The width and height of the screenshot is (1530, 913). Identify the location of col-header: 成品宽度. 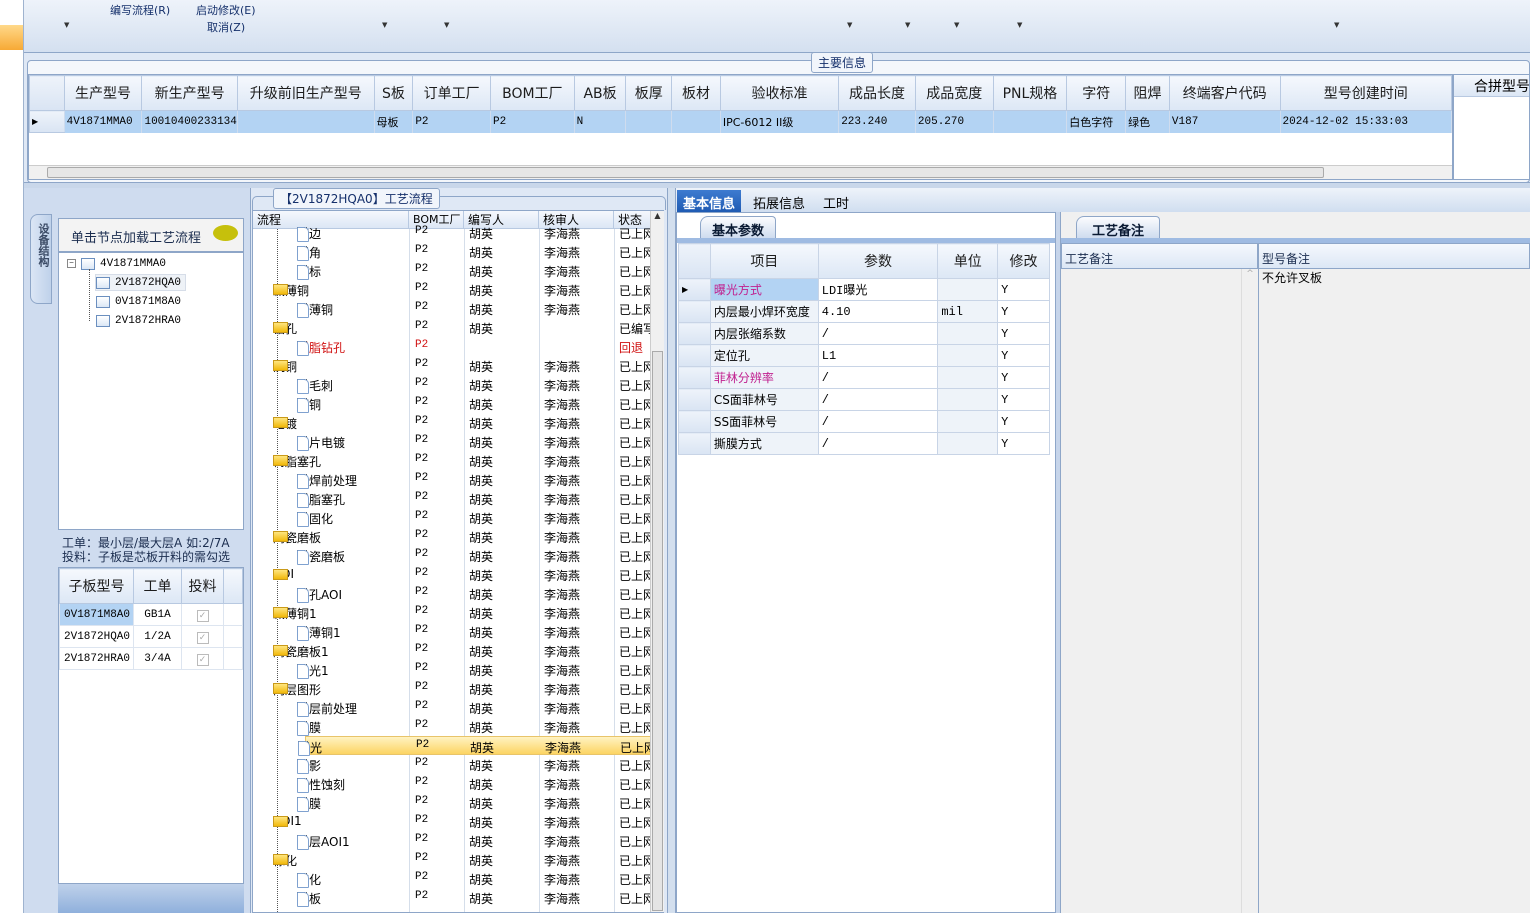
(954, 93).